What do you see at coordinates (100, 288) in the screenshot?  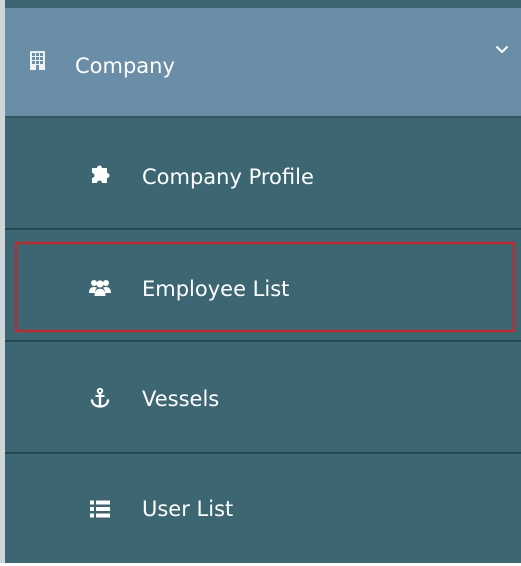 I see `users-icon` at bounding box center [100, 288].